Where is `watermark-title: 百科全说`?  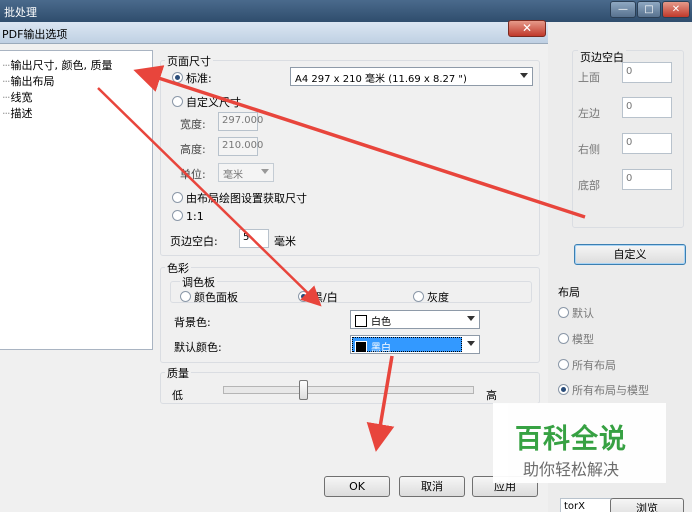
watermark-title: 百科全说 is located at coordinates (571, 439).